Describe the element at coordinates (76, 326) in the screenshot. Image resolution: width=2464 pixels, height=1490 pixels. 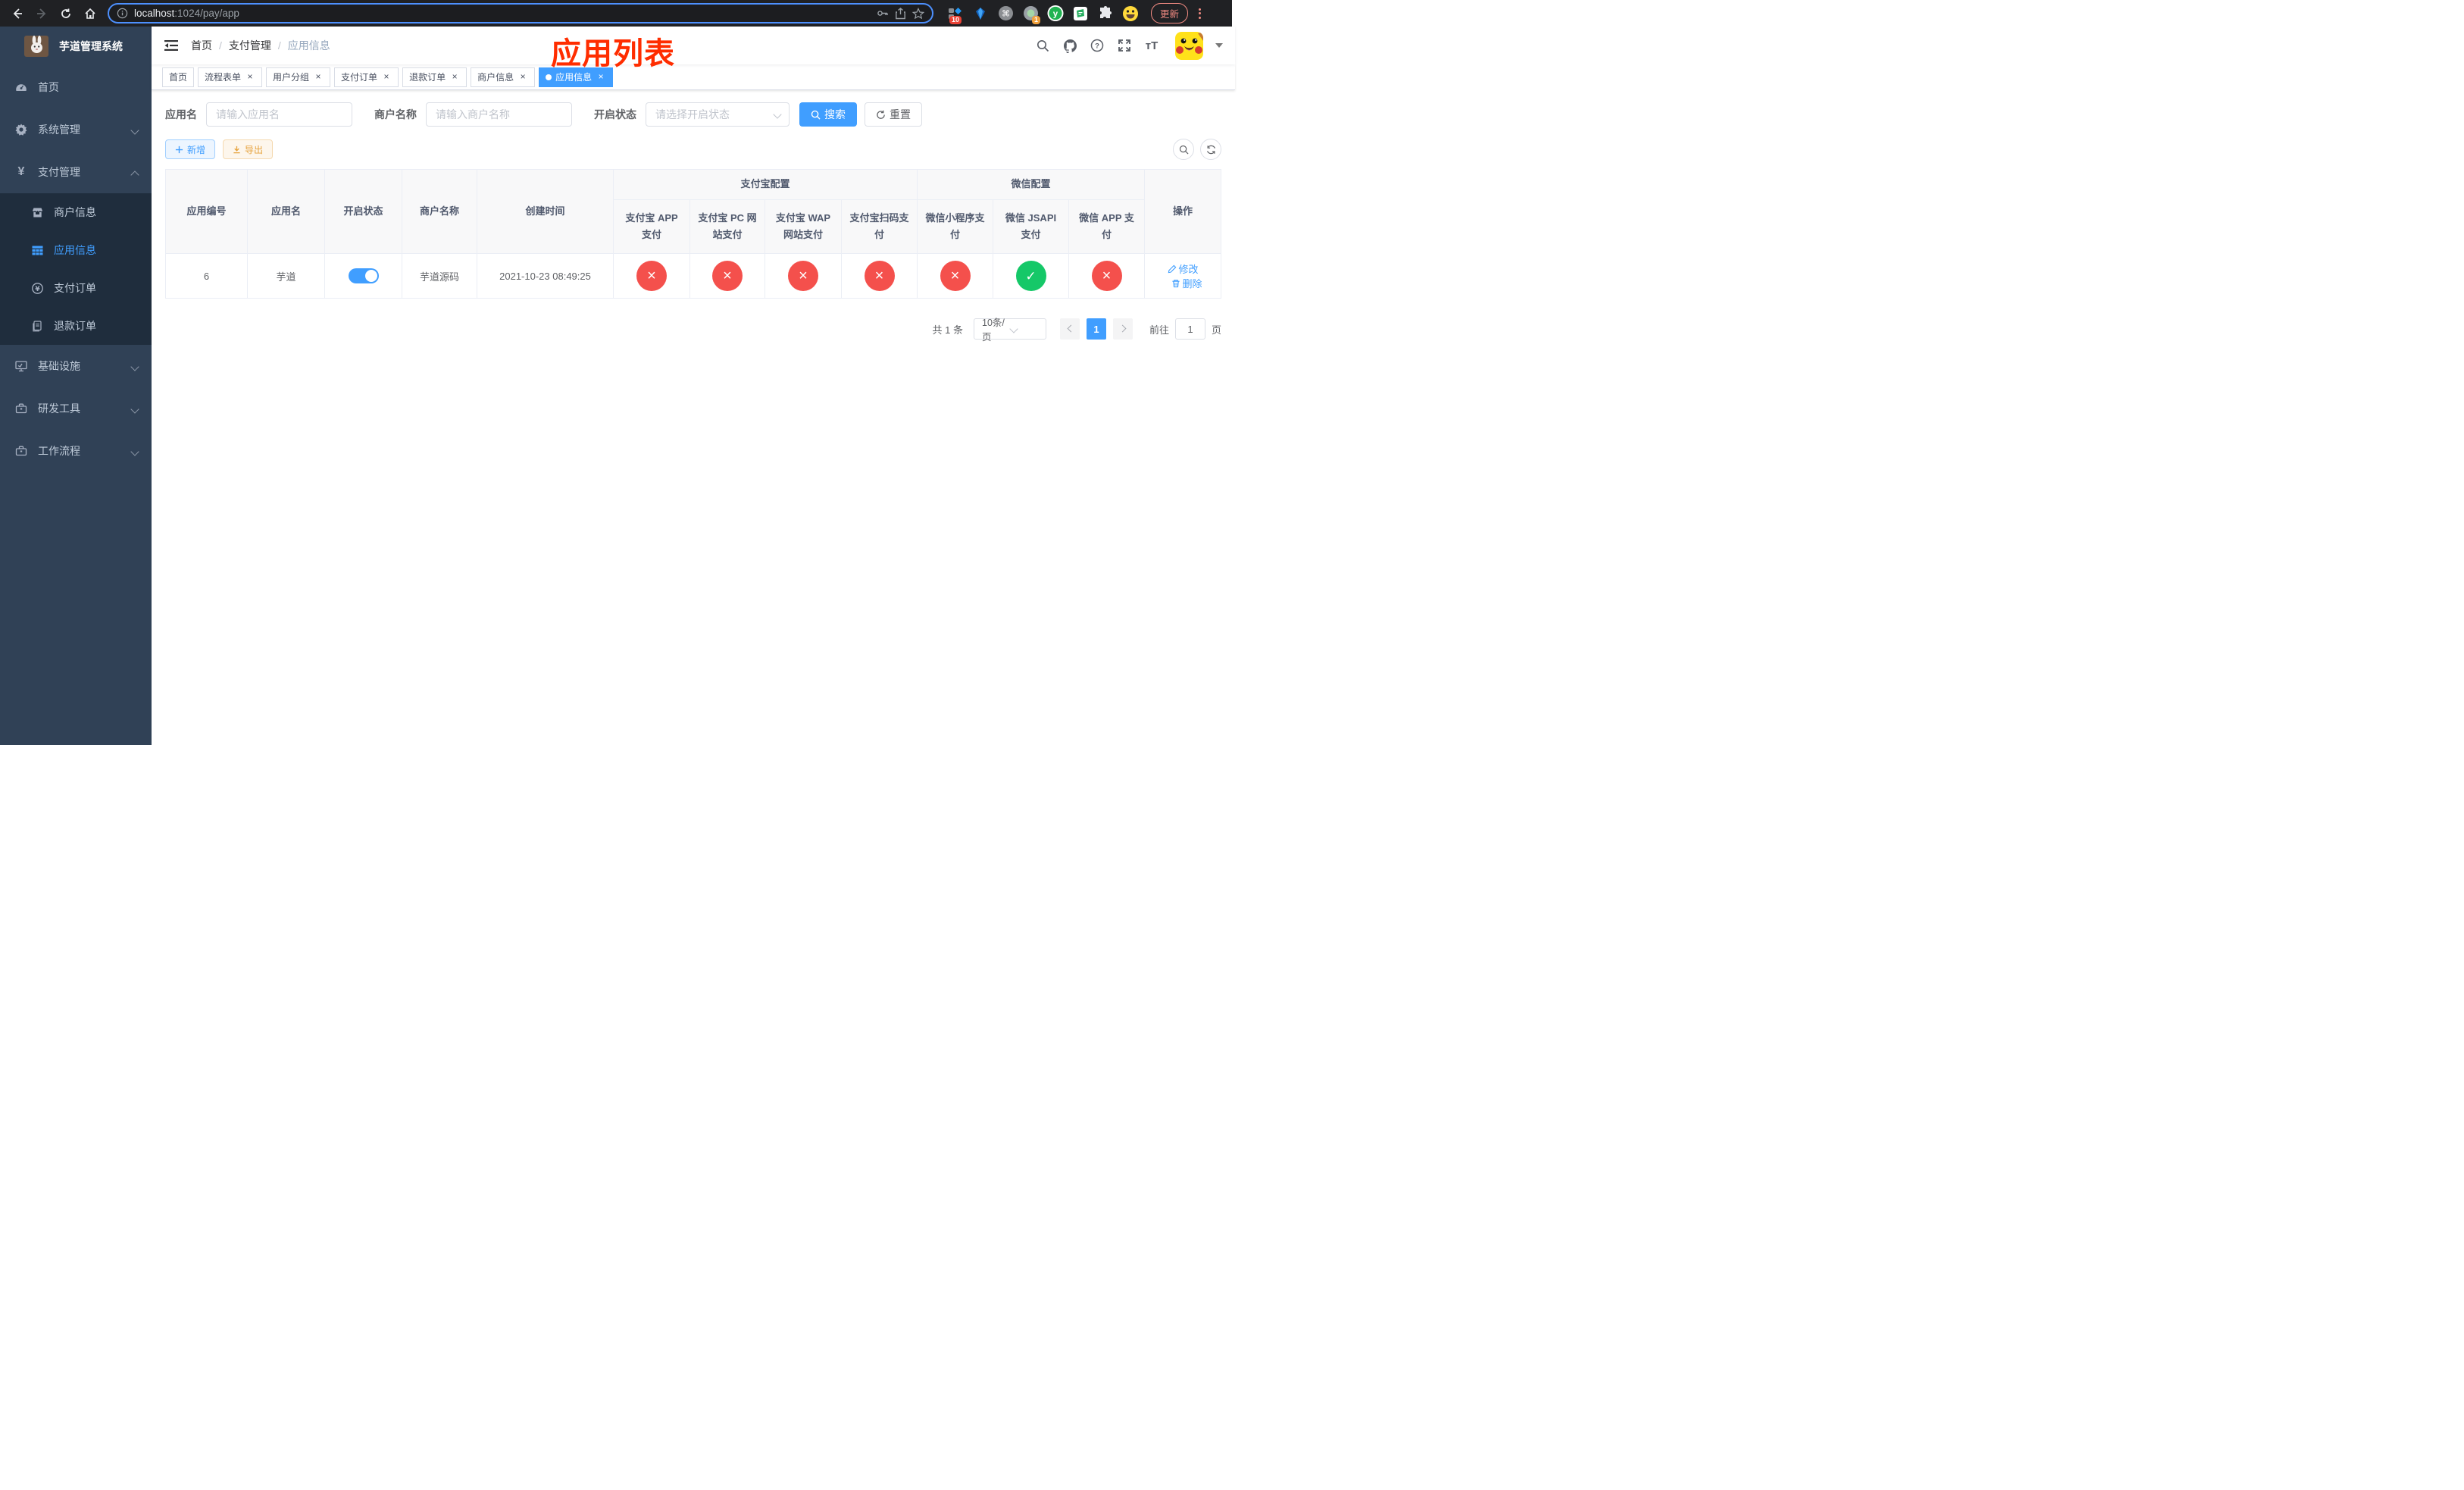
I see `sidebar-item-refund-orders: 退款订单` at that location.